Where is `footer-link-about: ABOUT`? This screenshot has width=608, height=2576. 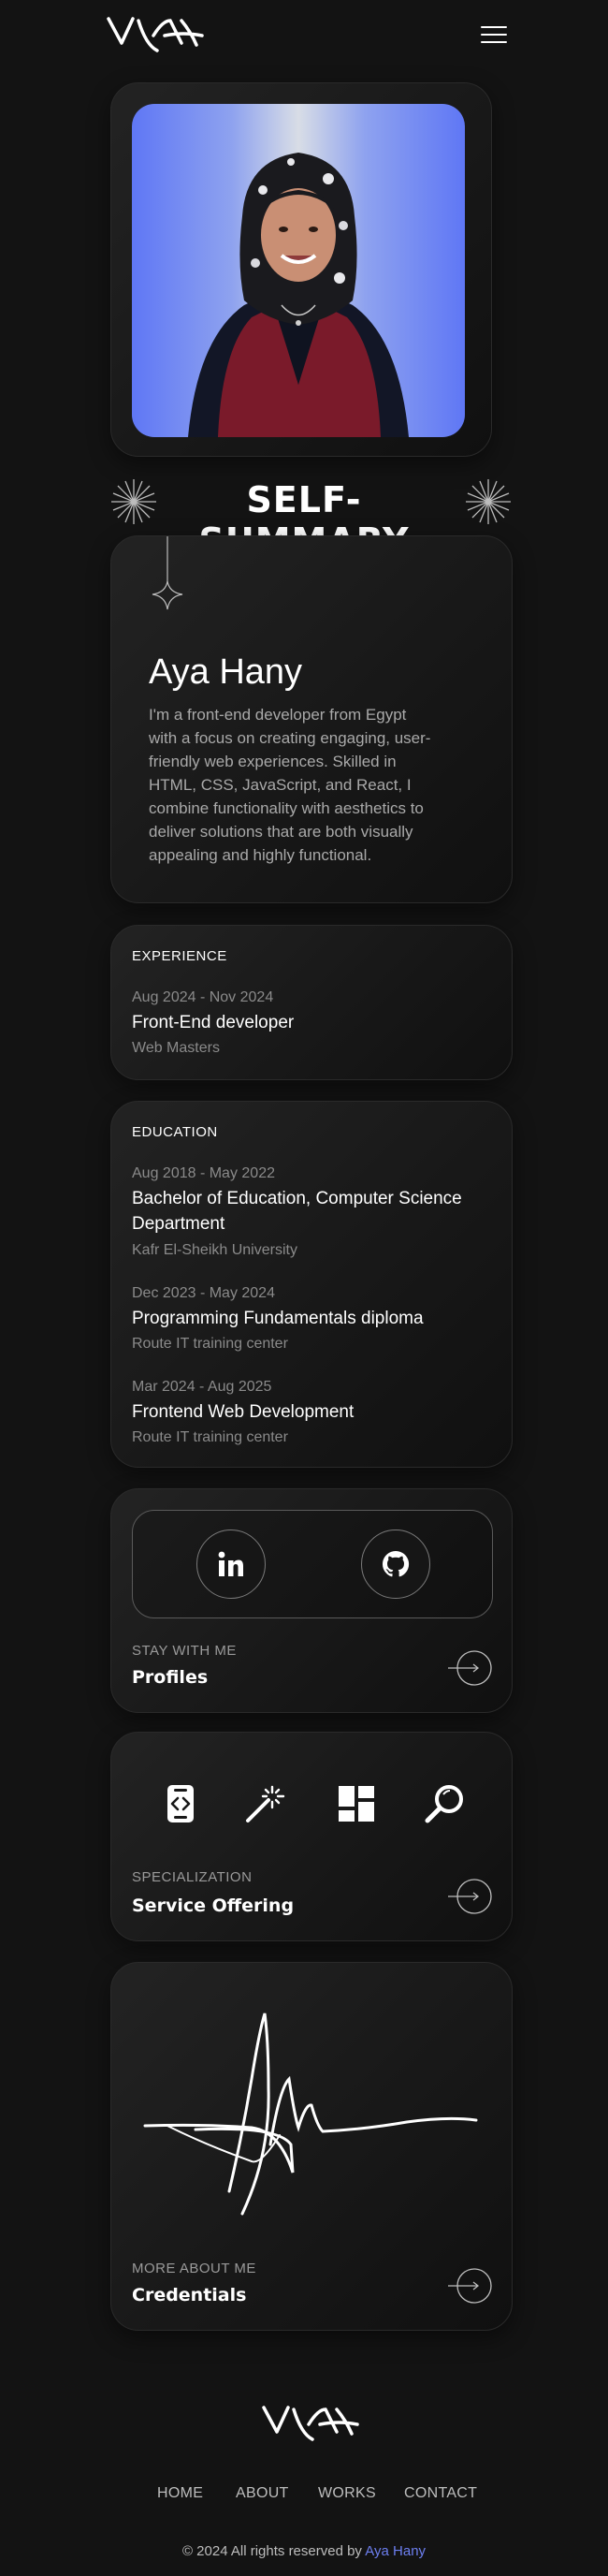 footer-link-about: ABOUT is located at coordinates (262, 2493).